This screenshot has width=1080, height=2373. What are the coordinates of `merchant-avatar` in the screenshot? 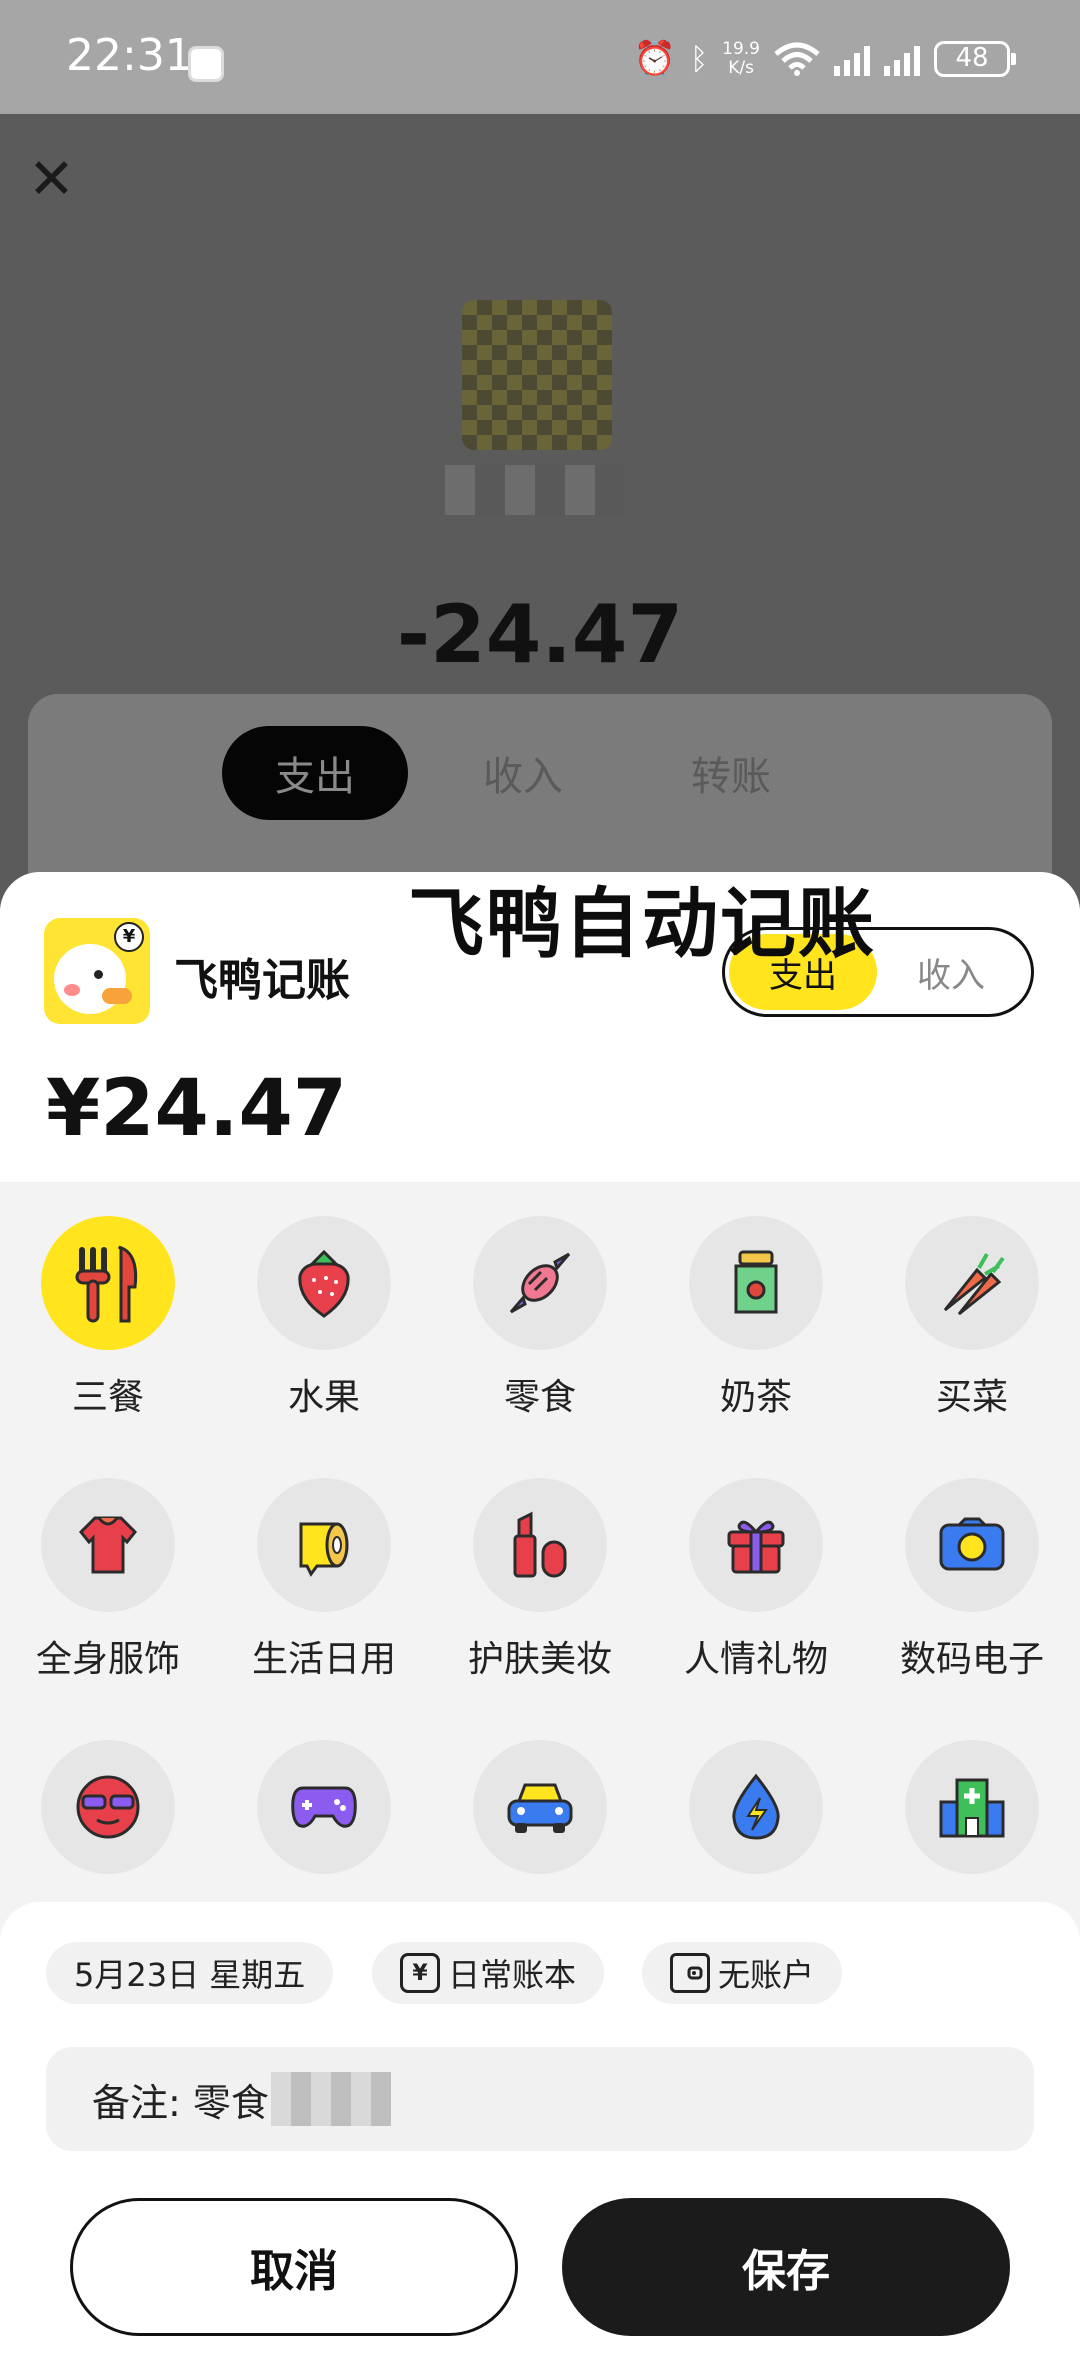 It's located at (537, 375).